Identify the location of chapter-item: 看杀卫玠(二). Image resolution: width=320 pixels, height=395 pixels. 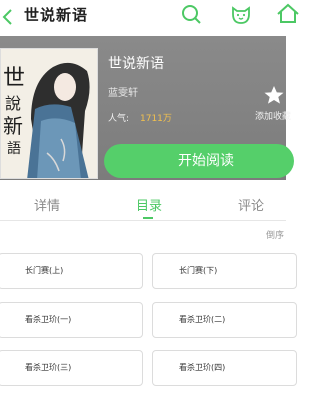
(224, 320).